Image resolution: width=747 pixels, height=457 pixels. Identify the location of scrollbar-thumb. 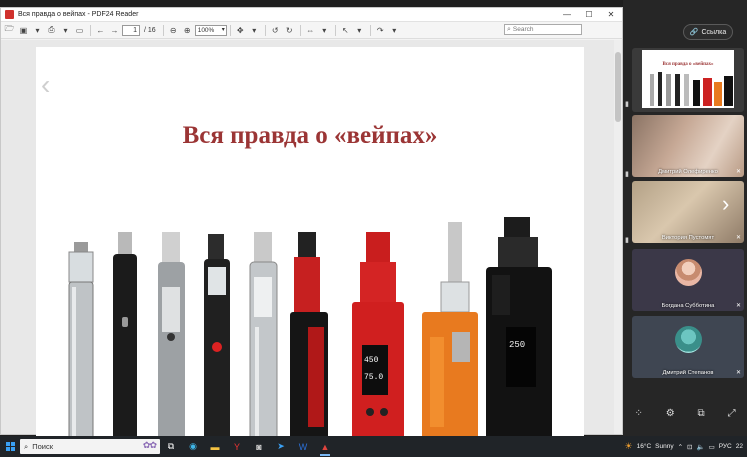
(618, 87).